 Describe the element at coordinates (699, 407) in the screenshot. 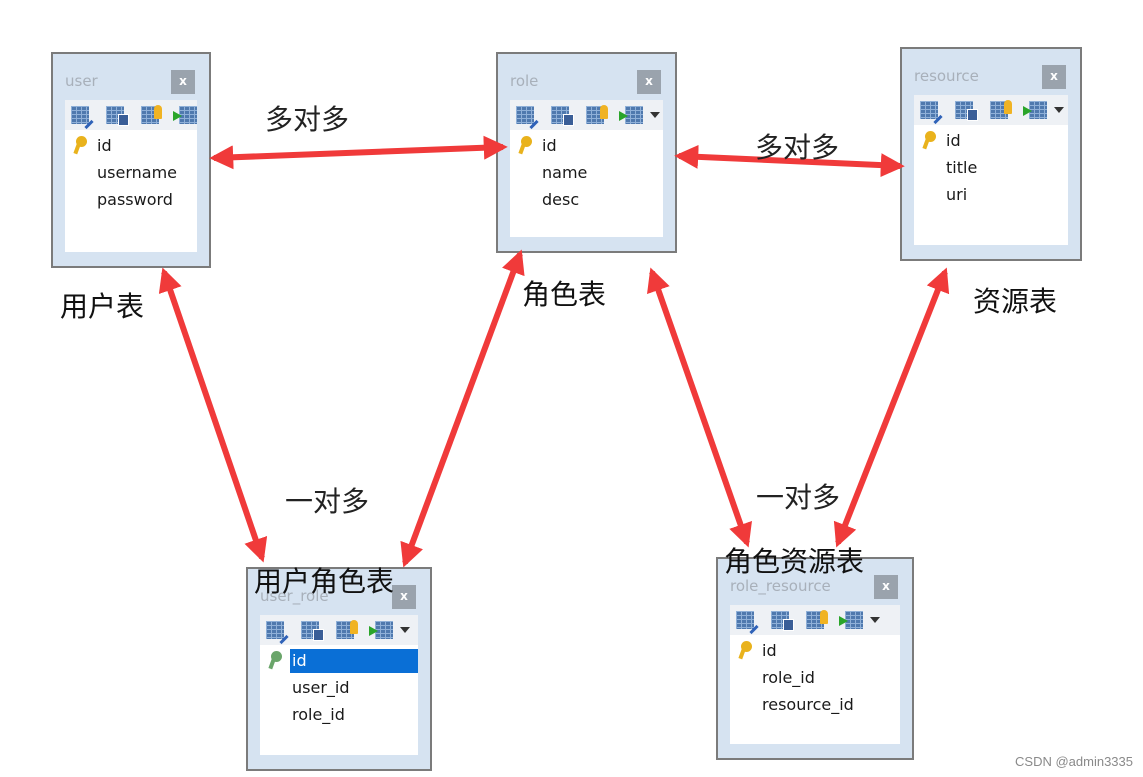

I see `arrow-role-roleresource` at that location.